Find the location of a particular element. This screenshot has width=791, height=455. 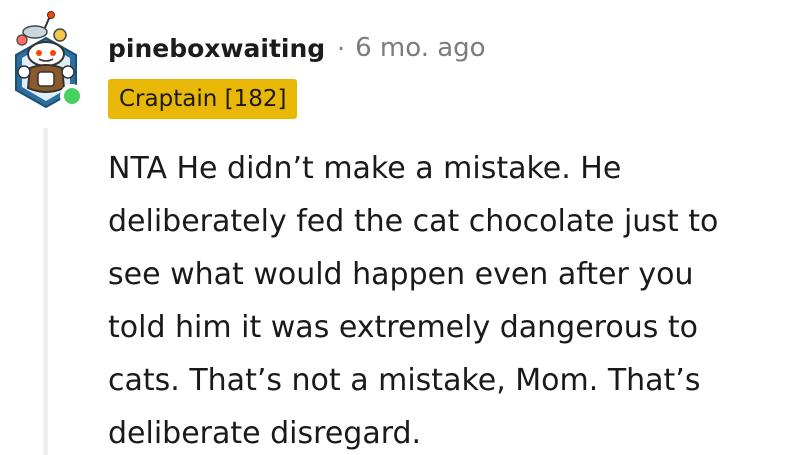

thread-collapse-line is located at coordinates (45, 291).